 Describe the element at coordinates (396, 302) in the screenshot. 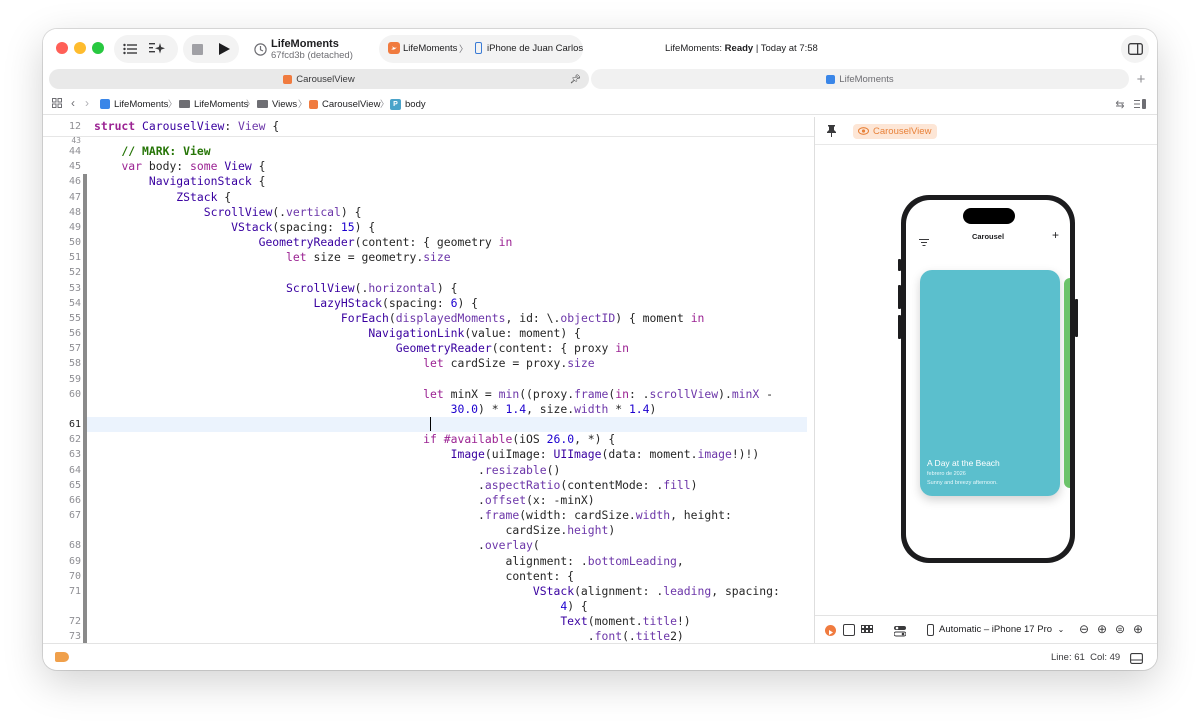

I see `code-line: LazyHStack(spacing: 6) {` at that location.